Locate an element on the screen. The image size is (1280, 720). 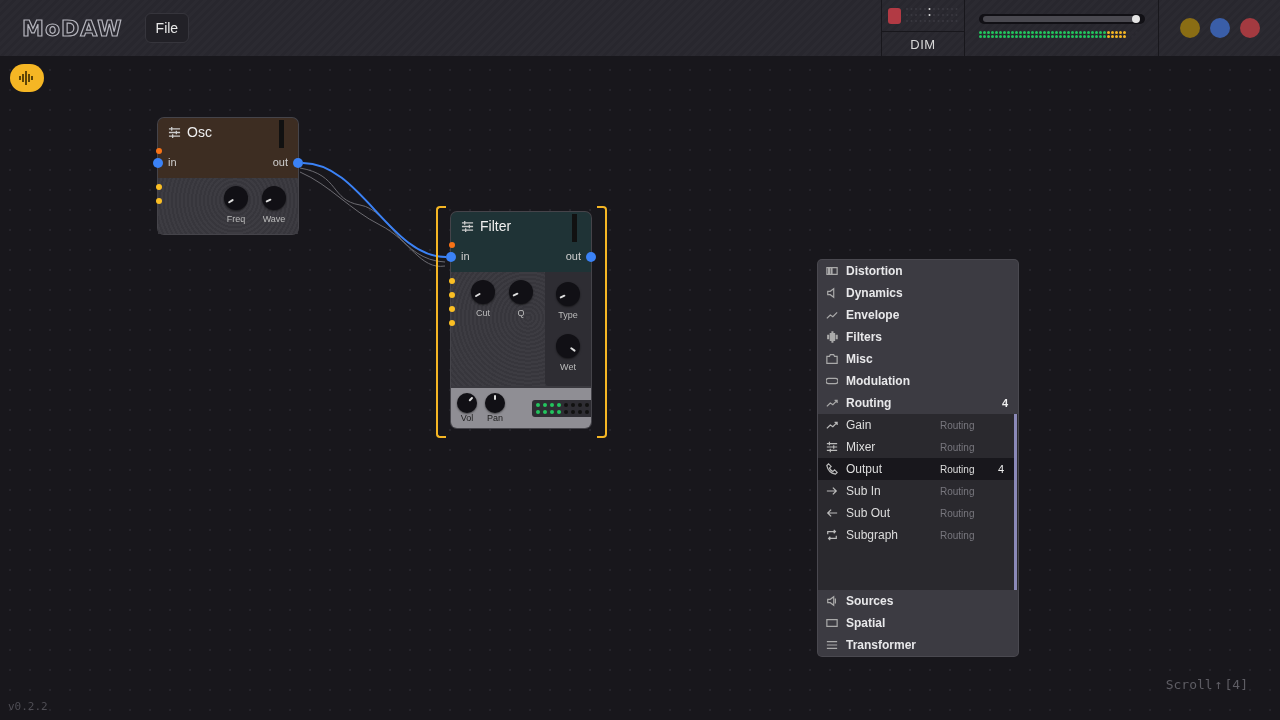
menu-item: Subgraph Routing is located at coordinates (916, 535).